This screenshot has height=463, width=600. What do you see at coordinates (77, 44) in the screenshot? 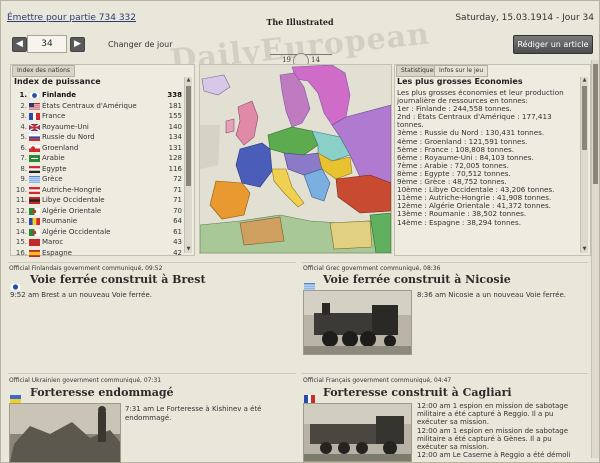
I see `next-day-button: ▶` at bounding box center [77, 44].